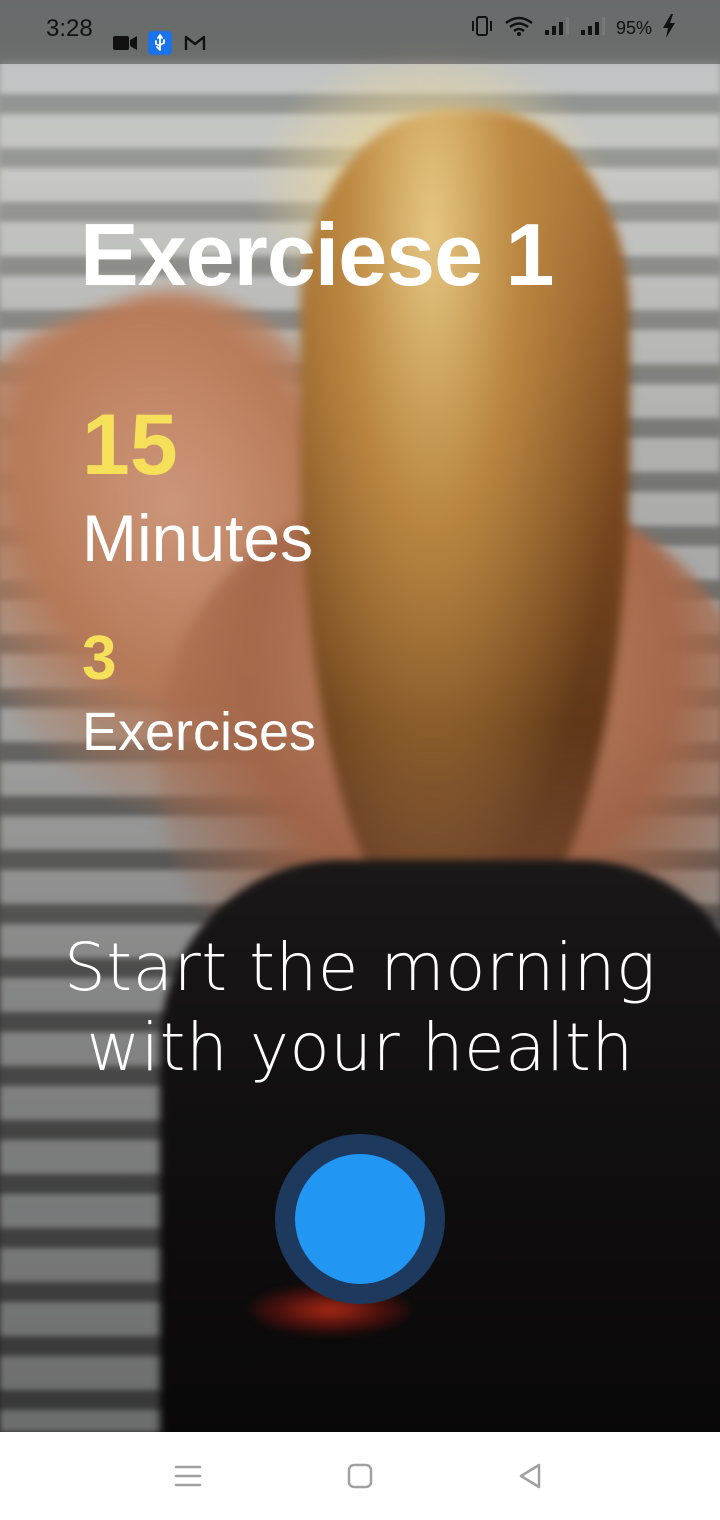 Image resolution: width=720 pixels, height=1520 pixels. I want to click on duration-value: 15, so click(130, 445).